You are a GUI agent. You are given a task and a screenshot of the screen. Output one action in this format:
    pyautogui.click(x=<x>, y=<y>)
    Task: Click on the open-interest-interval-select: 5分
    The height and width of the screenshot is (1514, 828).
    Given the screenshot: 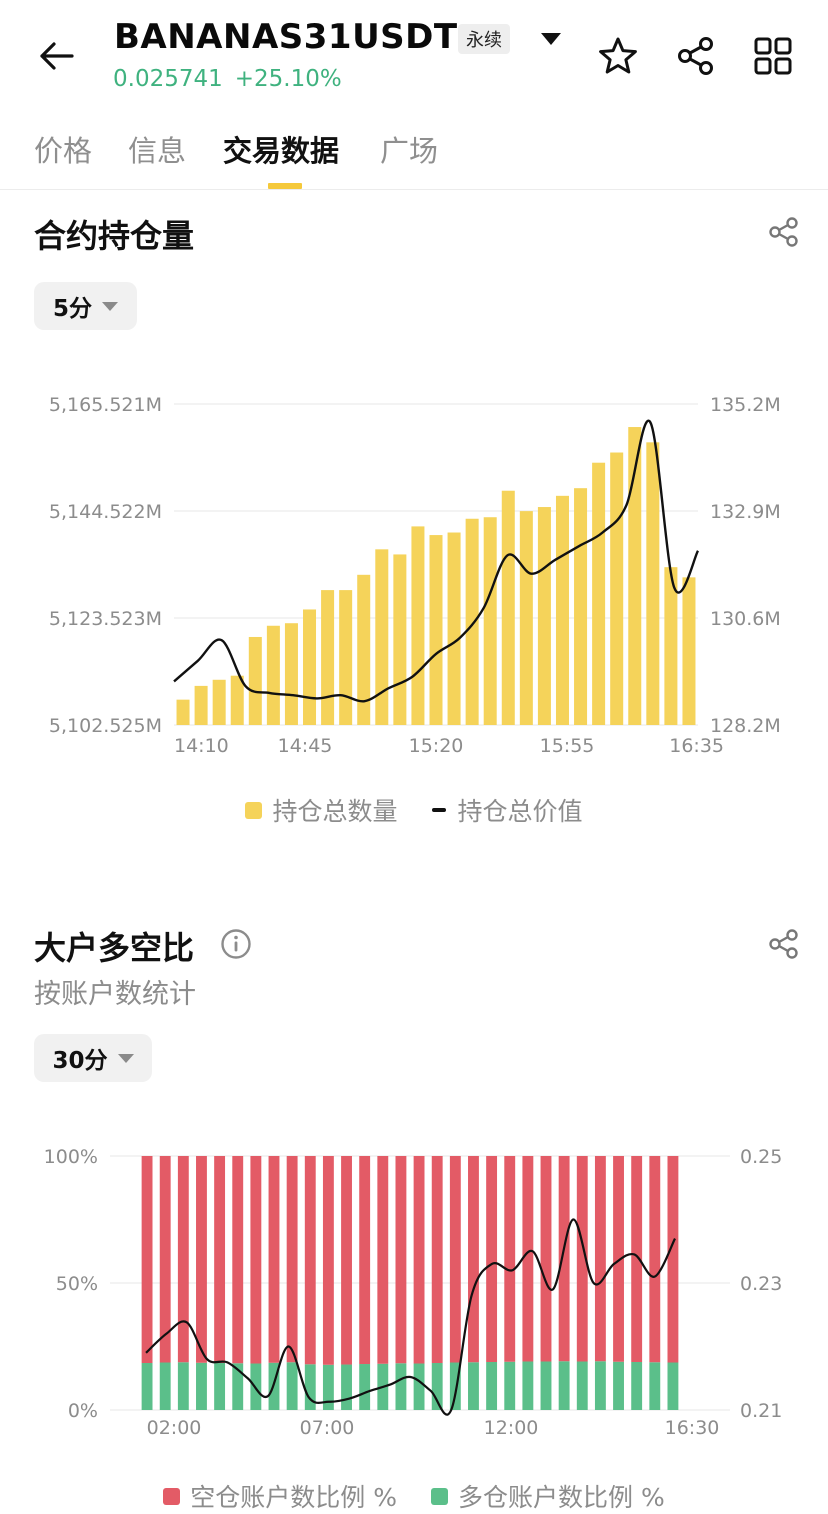 What is the action you would take?
    pyautogui.click(x=85, y=306)
    